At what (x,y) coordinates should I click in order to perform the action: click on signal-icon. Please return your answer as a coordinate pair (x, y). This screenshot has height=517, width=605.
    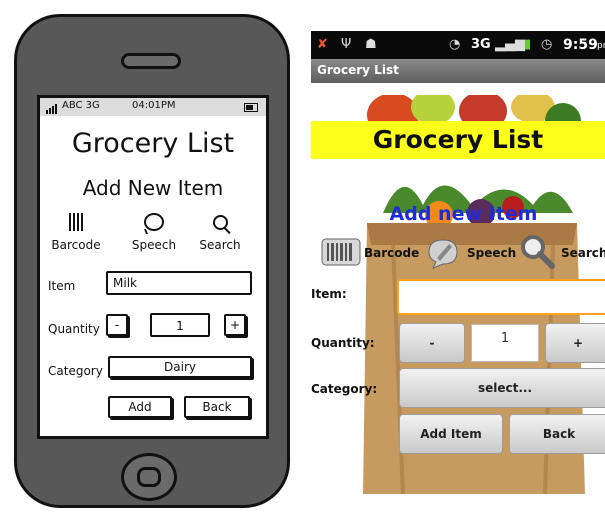
    Looking at the image, I should click on (52, 108).